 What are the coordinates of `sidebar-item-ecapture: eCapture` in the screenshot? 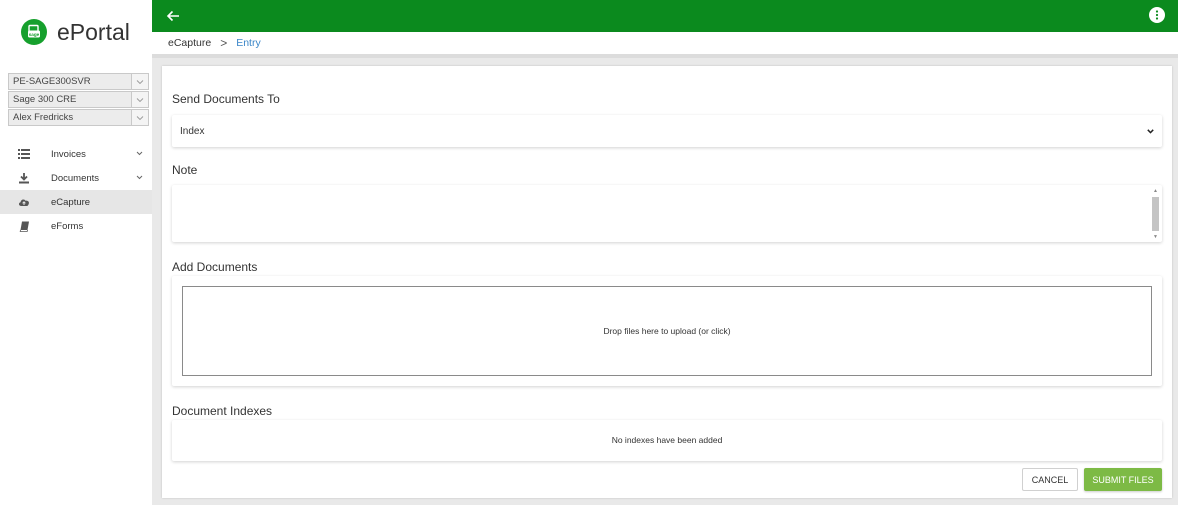 It's located at (76, 202).